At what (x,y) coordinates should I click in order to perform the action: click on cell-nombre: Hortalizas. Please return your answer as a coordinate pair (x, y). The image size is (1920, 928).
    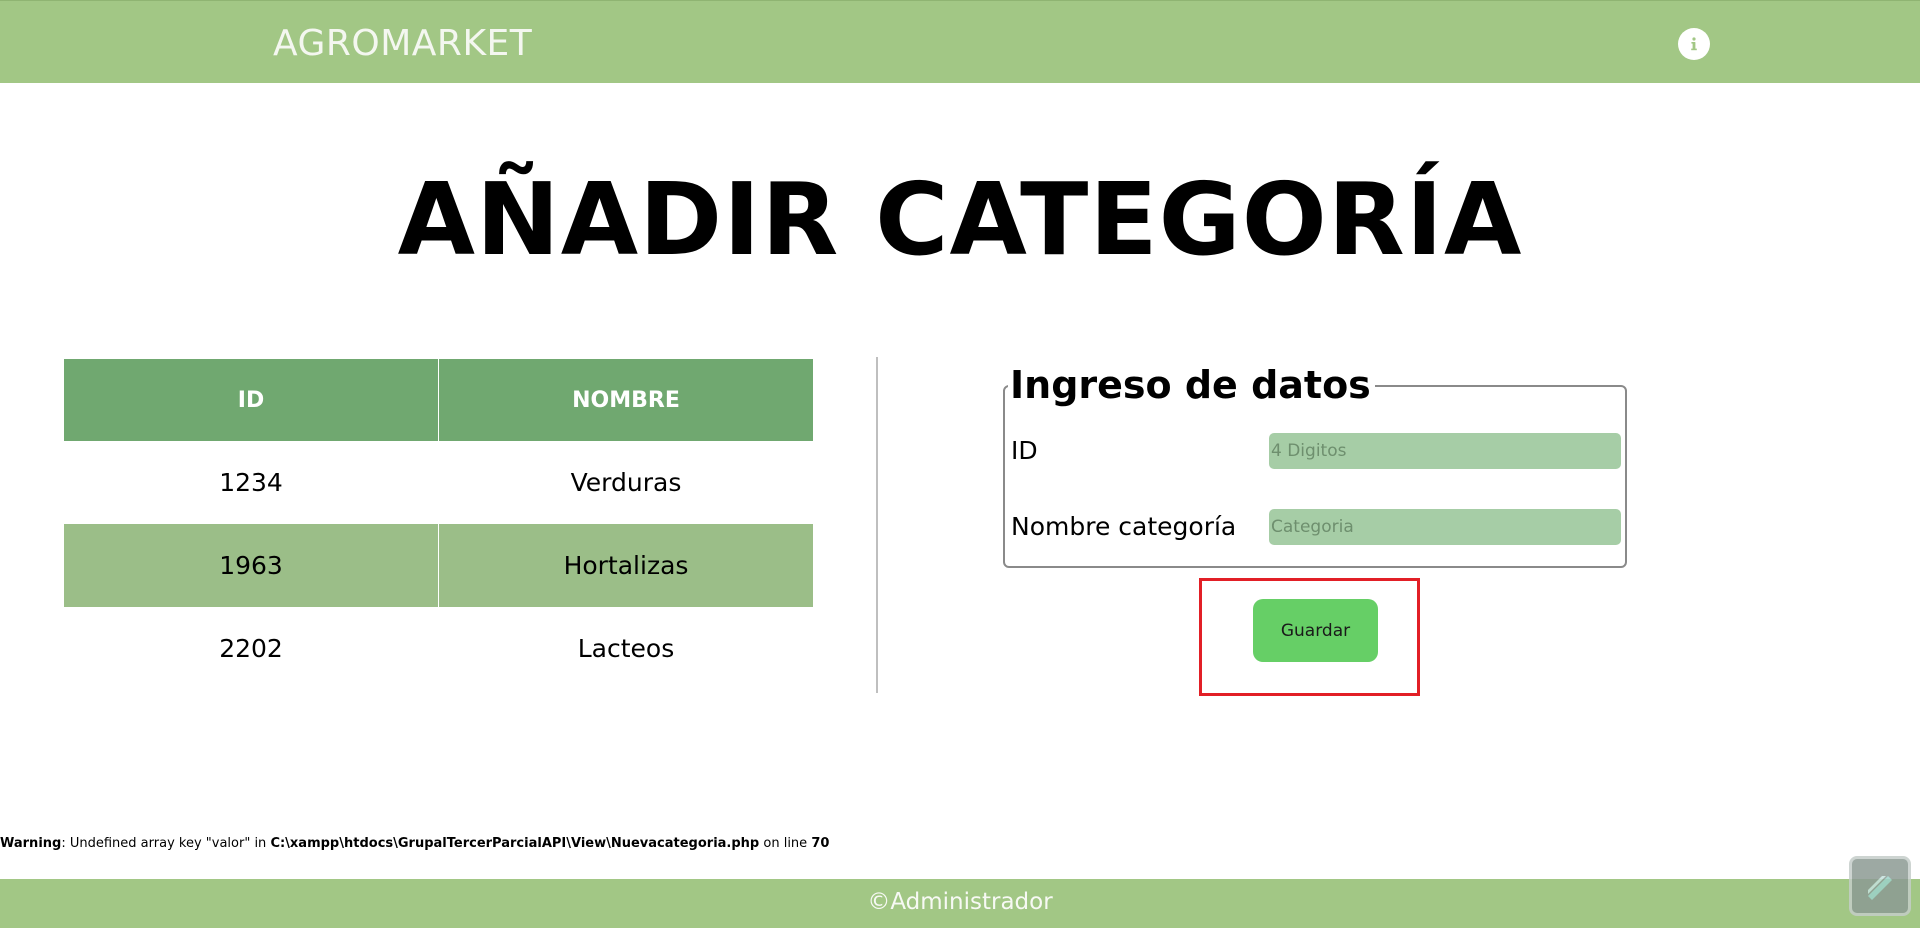
    Looking at the image, I should click on (625, 565).